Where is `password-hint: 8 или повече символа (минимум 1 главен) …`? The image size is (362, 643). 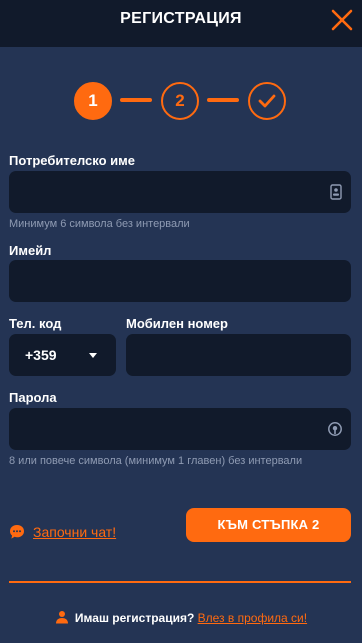 password-hint: 8 или повече символа (минимум 1 главен) … is located at coordinates (156, 461).